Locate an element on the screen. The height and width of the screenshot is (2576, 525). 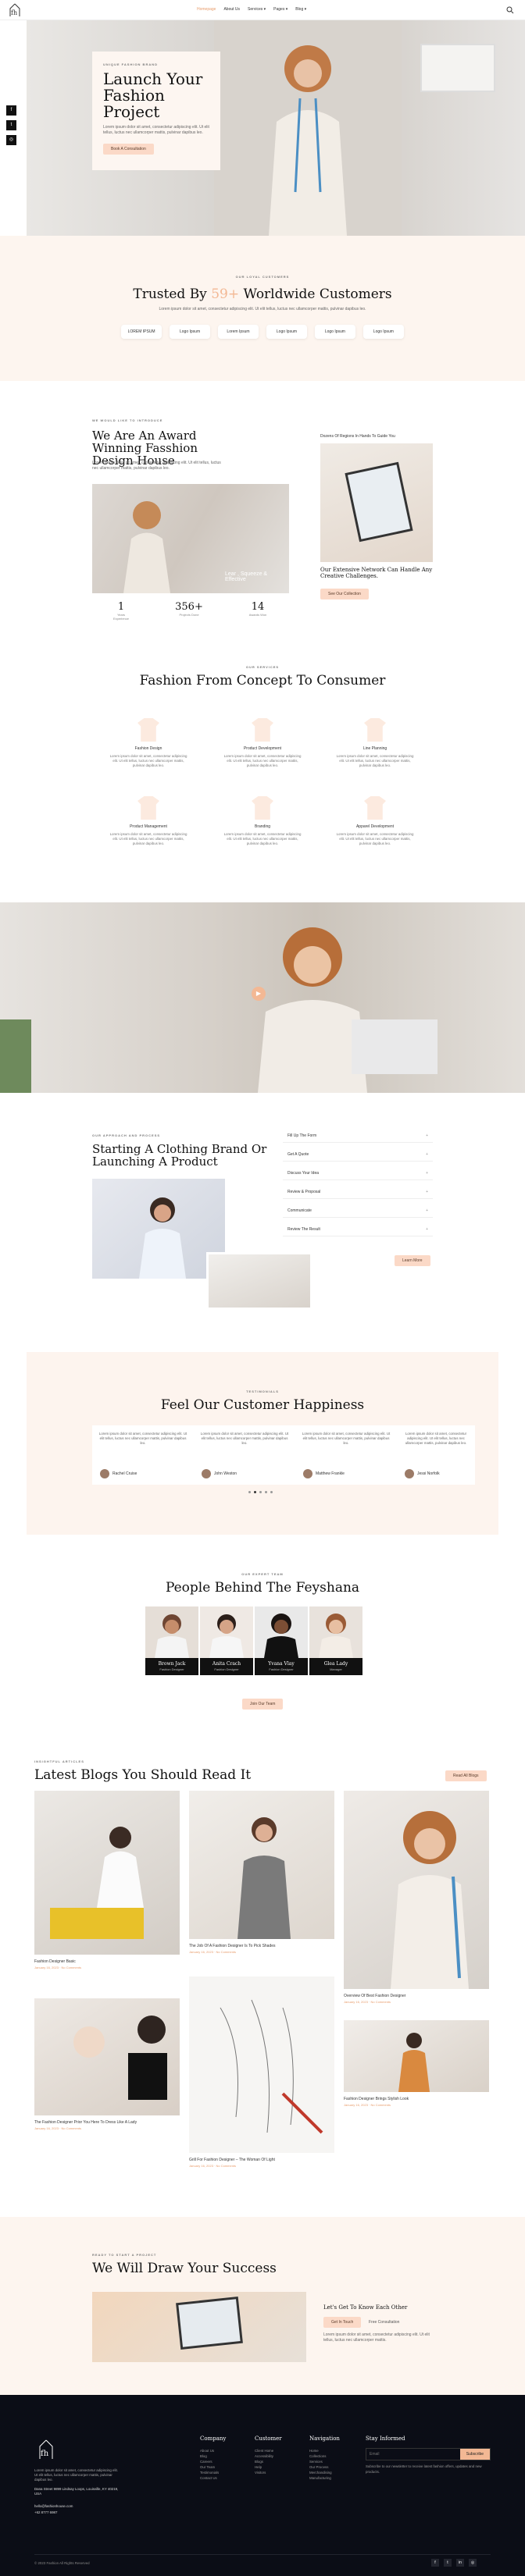
team-member-card: Yvana Vlay Fashion Designer is located at coordinates (281, 1640).